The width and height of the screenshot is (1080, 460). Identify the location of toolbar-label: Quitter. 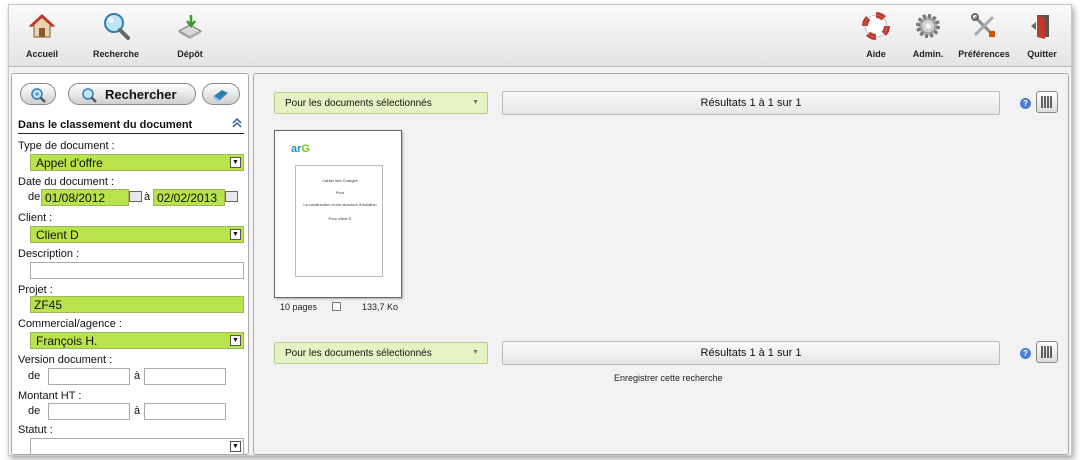
(1042, 54).